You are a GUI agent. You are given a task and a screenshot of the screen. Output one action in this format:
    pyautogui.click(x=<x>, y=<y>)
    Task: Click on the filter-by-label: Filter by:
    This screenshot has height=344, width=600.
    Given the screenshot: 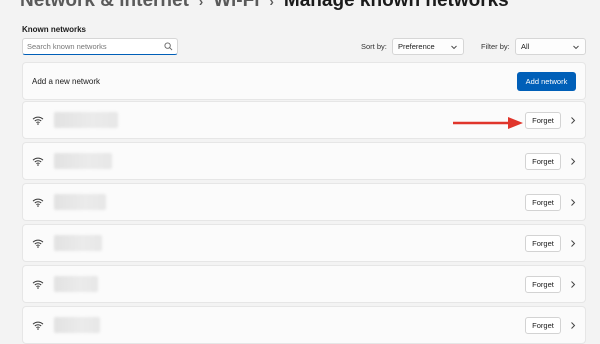 What is the action you would take?
    pyautogui.click(x=495, y=46)
    